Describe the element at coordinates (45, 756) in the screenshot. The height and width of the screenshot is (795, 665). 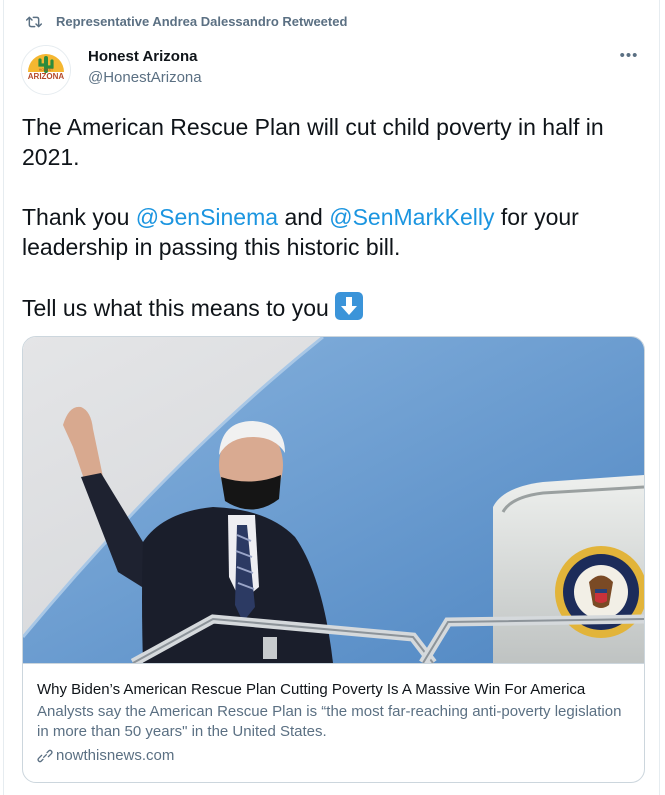
I see `link-icon` at that location.